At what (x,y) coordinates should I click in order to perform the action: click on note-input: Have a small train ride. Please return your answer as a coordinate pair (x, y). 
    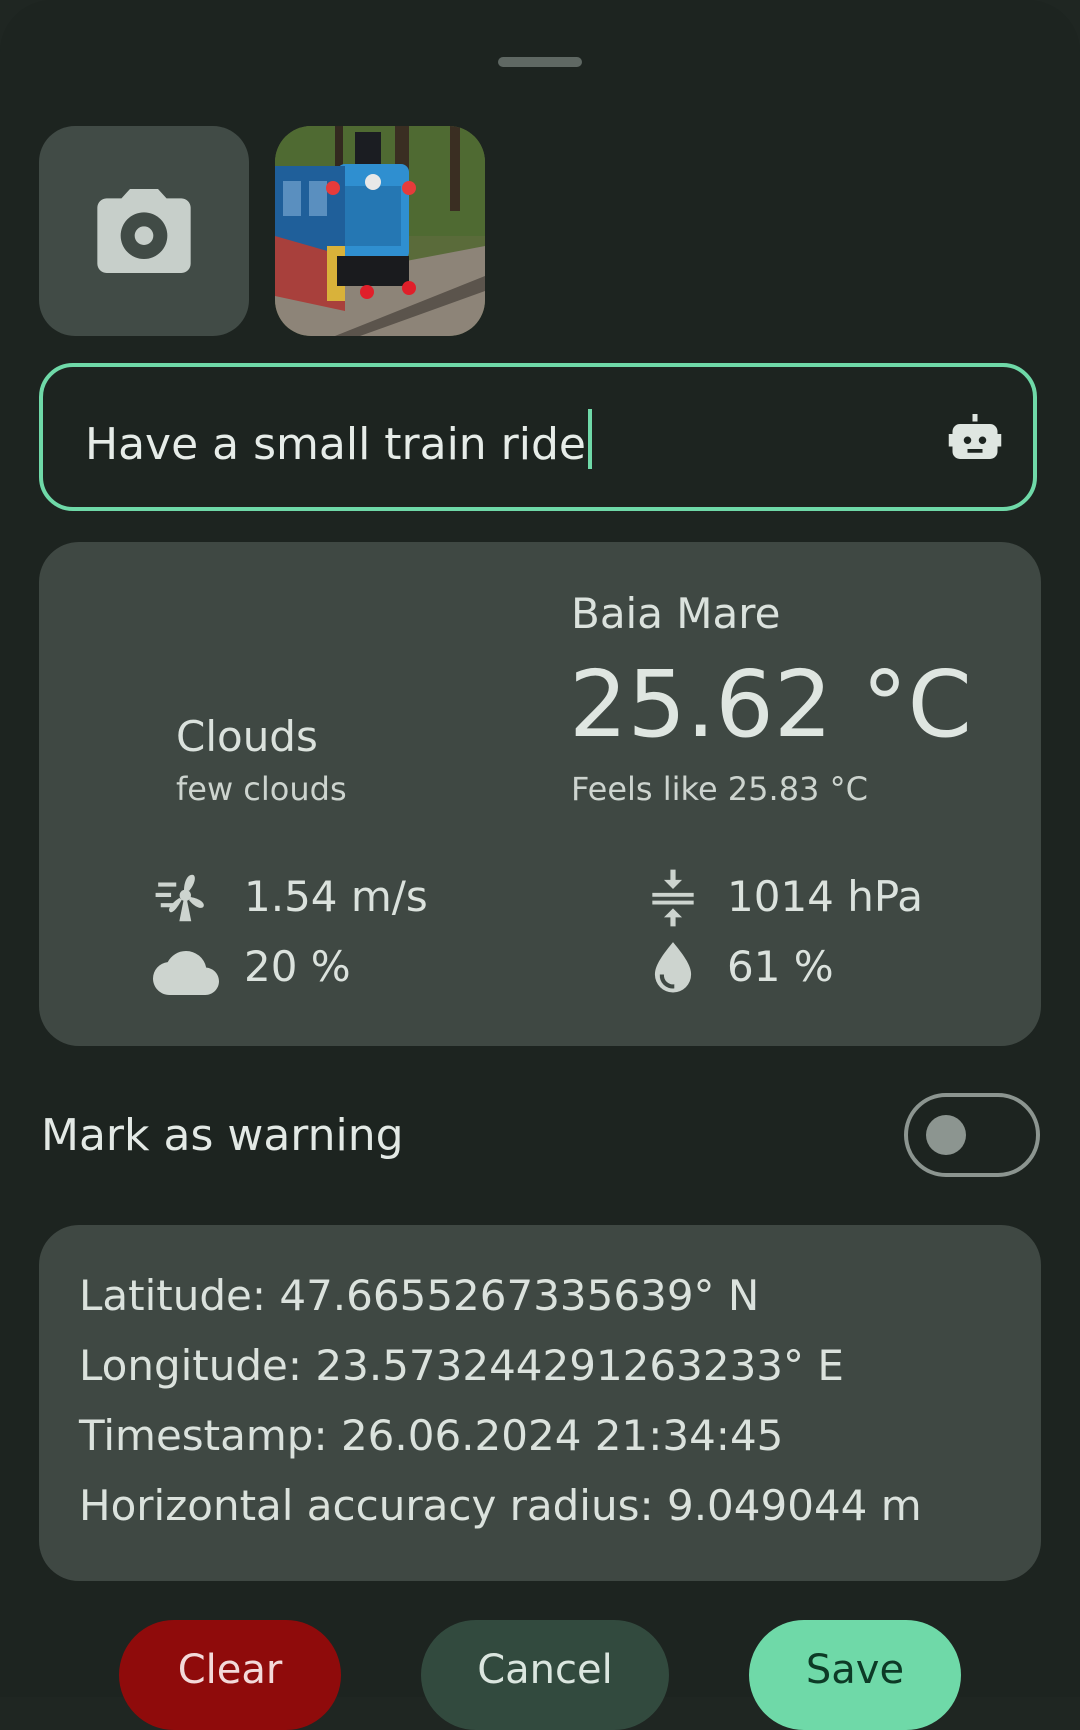
    Looking at the image, I should click on (538, 437).